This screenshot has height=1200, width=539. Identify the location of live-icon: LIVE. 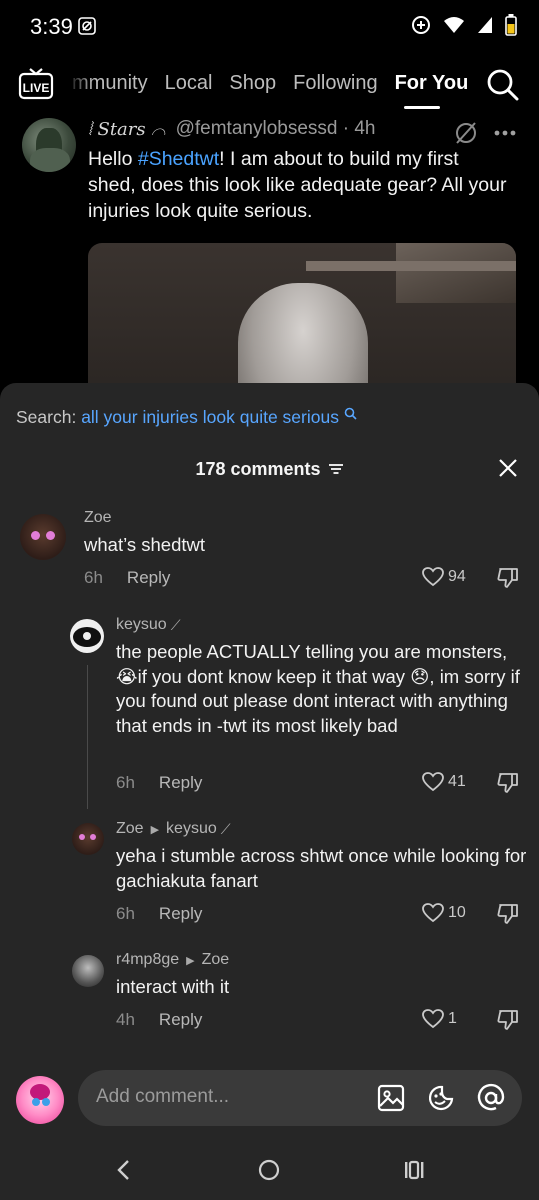
(36, 83).